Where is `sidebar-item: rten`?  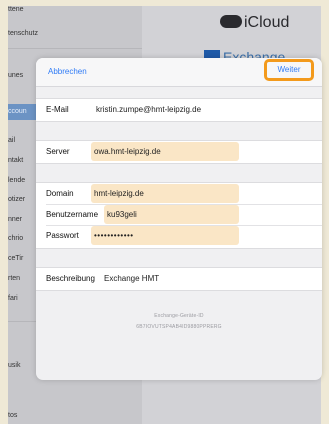
sidebar-item: rten is located at coordinates (14, 278).